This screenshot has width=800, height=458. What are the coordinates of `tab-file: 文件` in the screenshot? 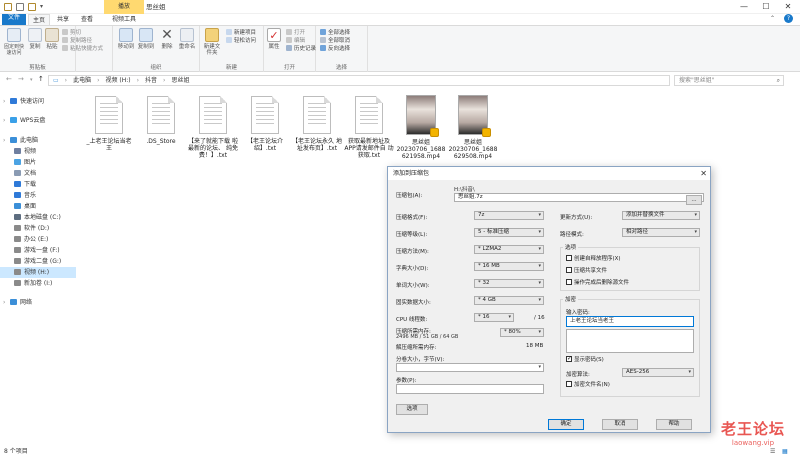 It's located at (14, 19).